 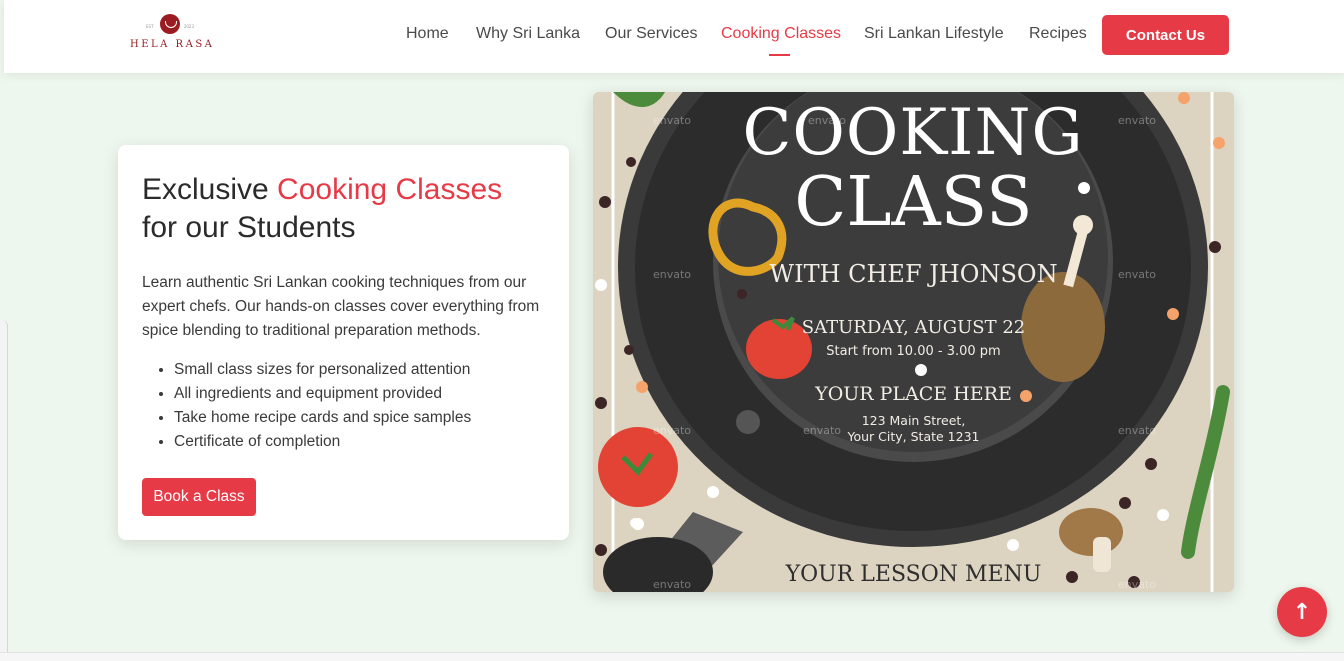 What do you see at coordinates (1165, 35) in the screenshot?
I see `contact-us-button: Contact Us` at bounding box center [1165, 35].